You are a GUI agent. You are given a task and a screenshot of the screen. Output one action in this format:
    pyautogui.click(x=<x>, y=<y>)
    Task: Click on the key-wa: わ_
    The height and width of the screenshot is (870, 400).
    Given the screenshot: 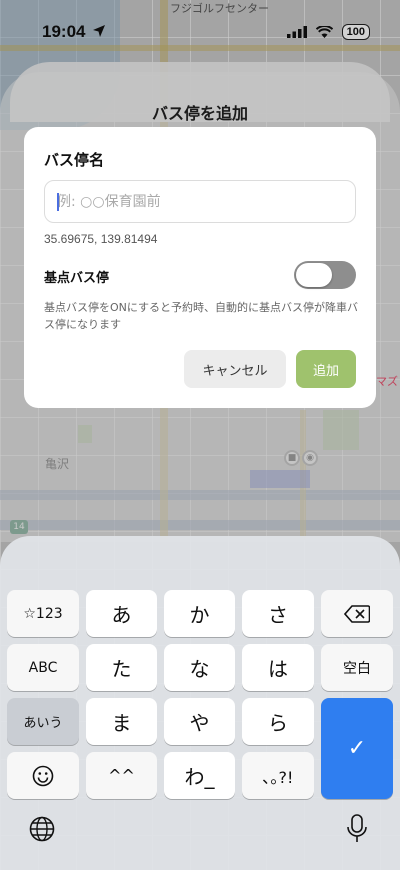 What is the action you would take?
    pyautogui.click(x=199, y=775)
    